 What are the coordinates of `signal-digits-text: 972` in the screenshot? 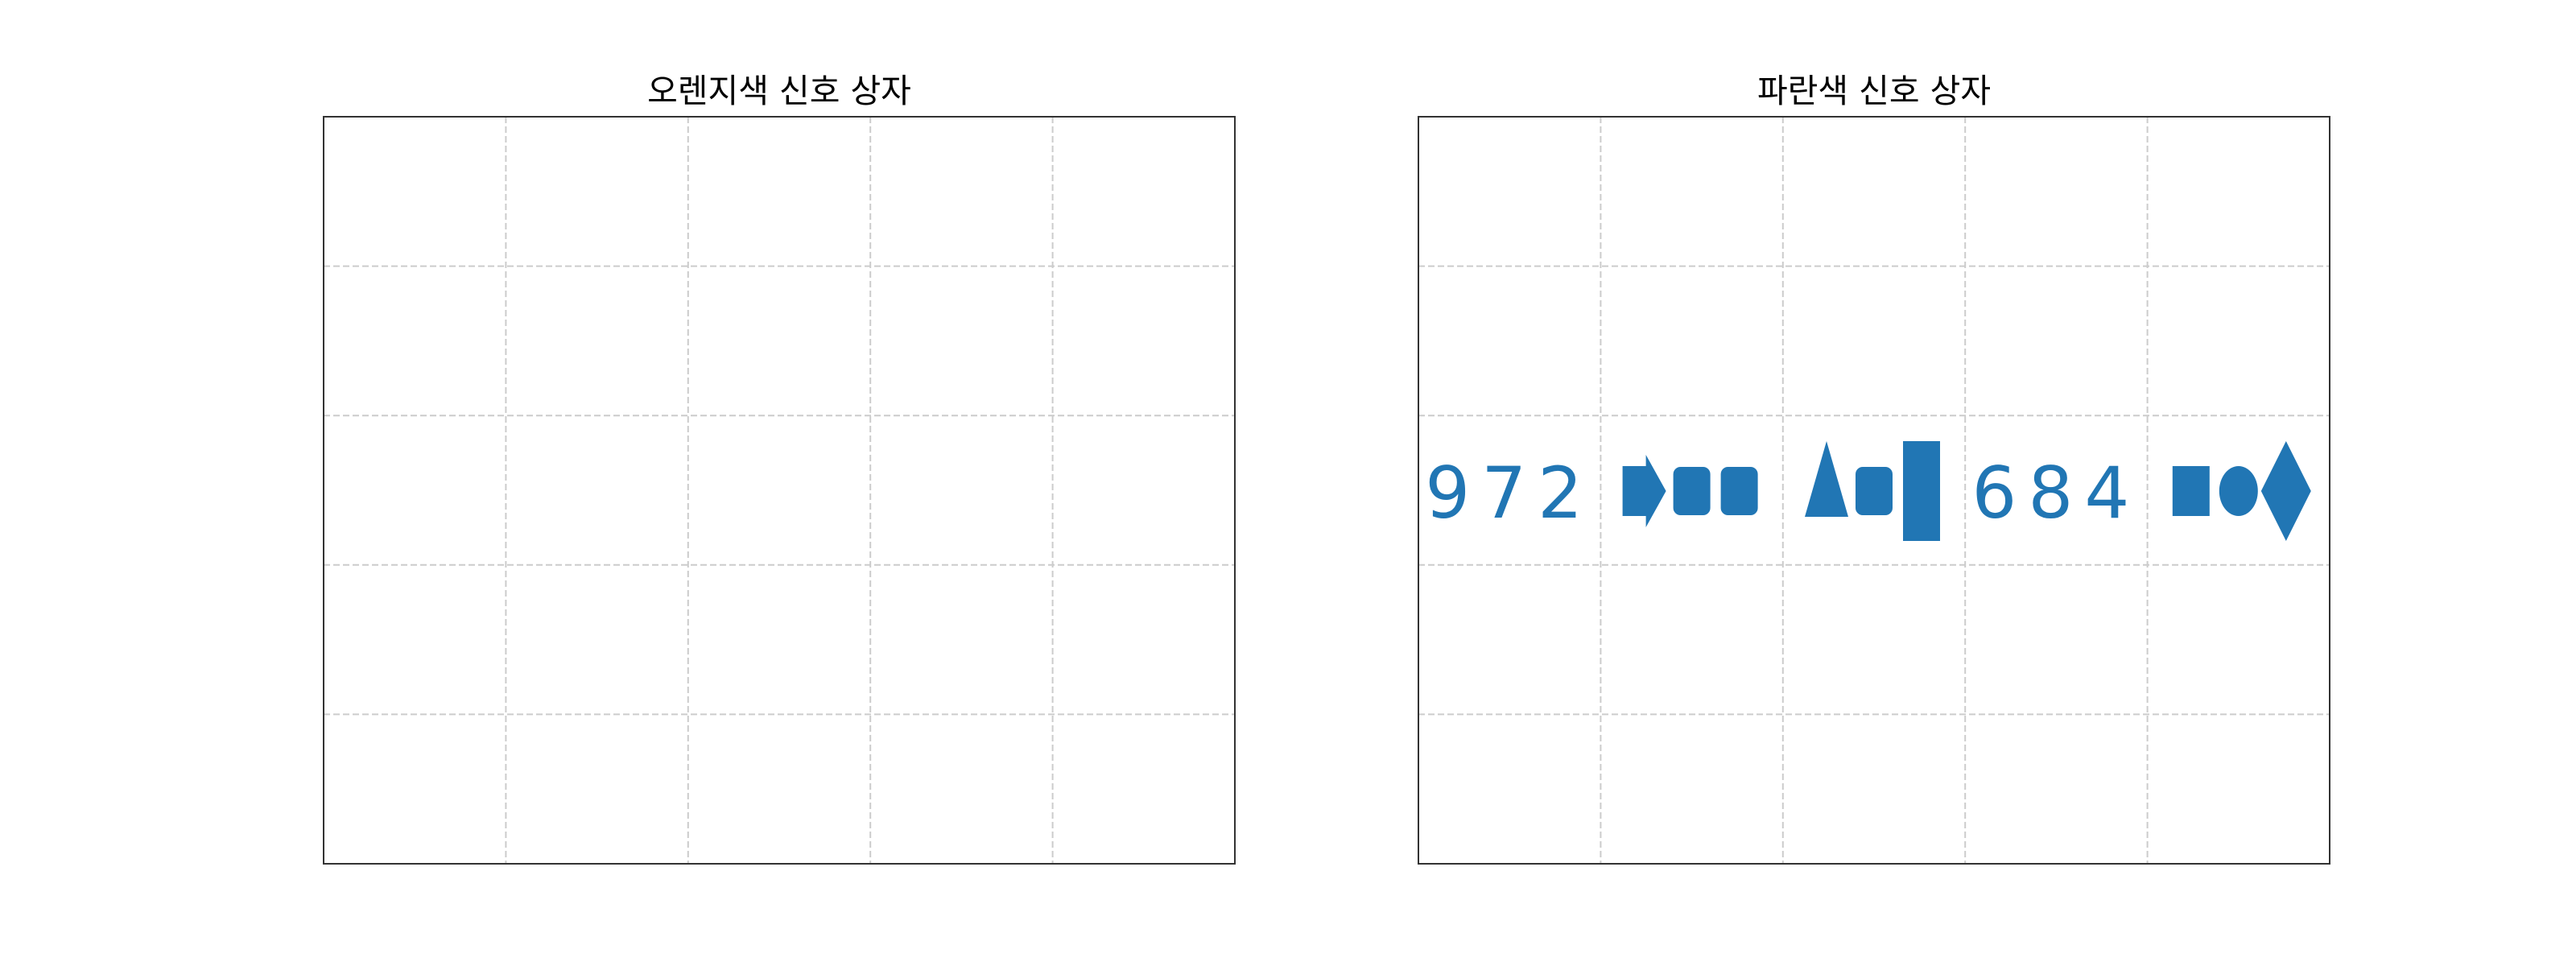 It's located at (1509, 493).